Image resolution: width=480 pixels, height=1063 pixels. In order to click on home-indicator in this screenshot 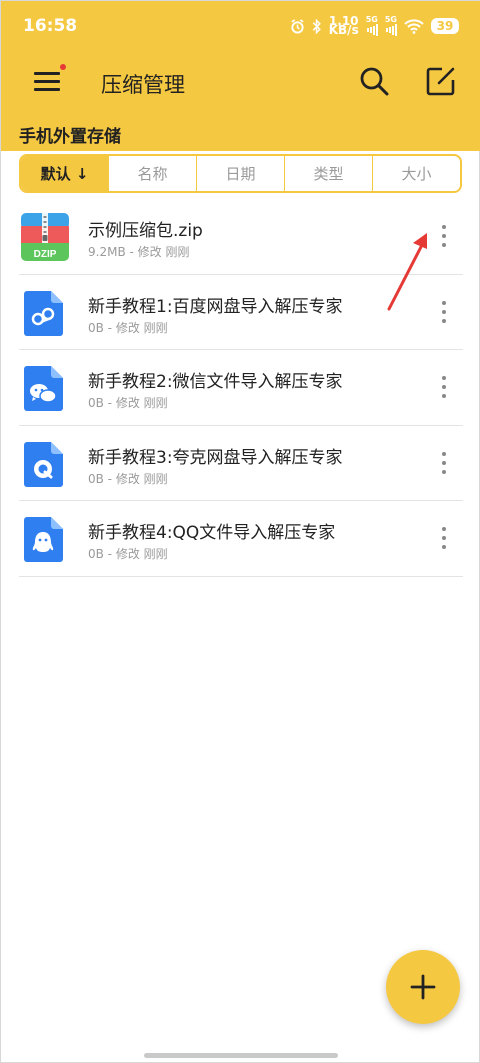, I will do `click(241, 1055)`.